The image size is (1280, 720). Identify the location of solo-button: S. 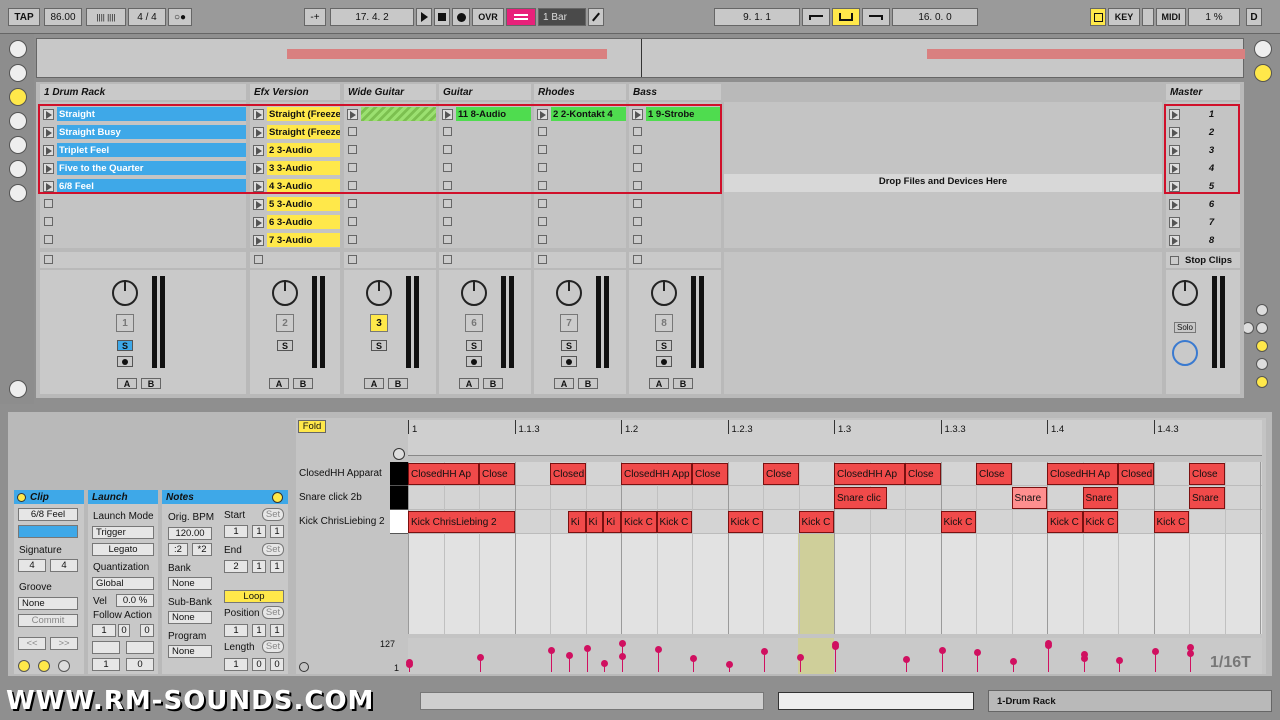
(569, 345).